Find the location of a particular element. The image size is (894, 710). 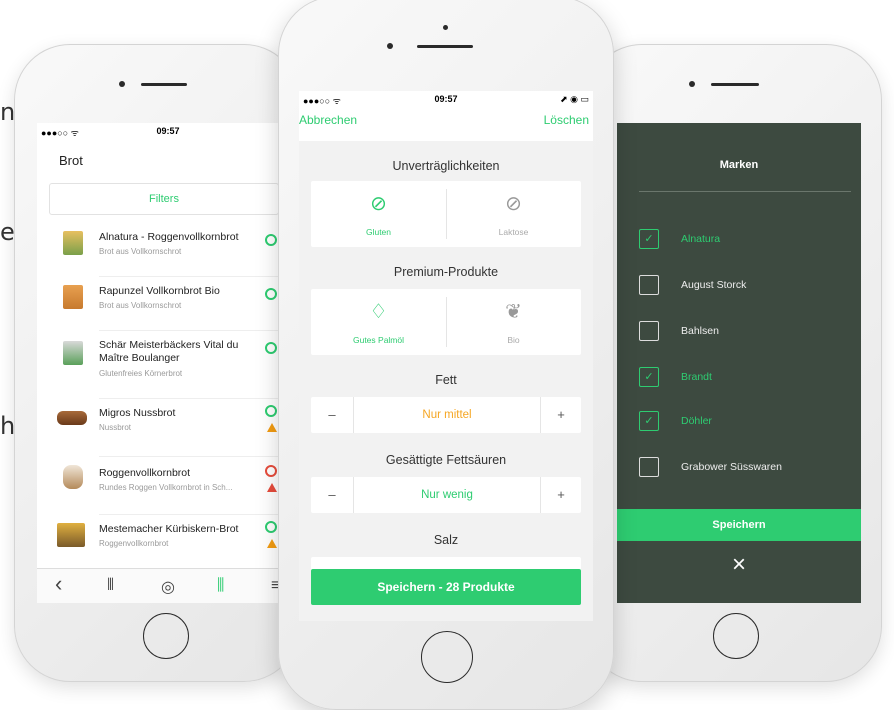

product-subtitle: Nussbrot is located at coordinates (115, 427).